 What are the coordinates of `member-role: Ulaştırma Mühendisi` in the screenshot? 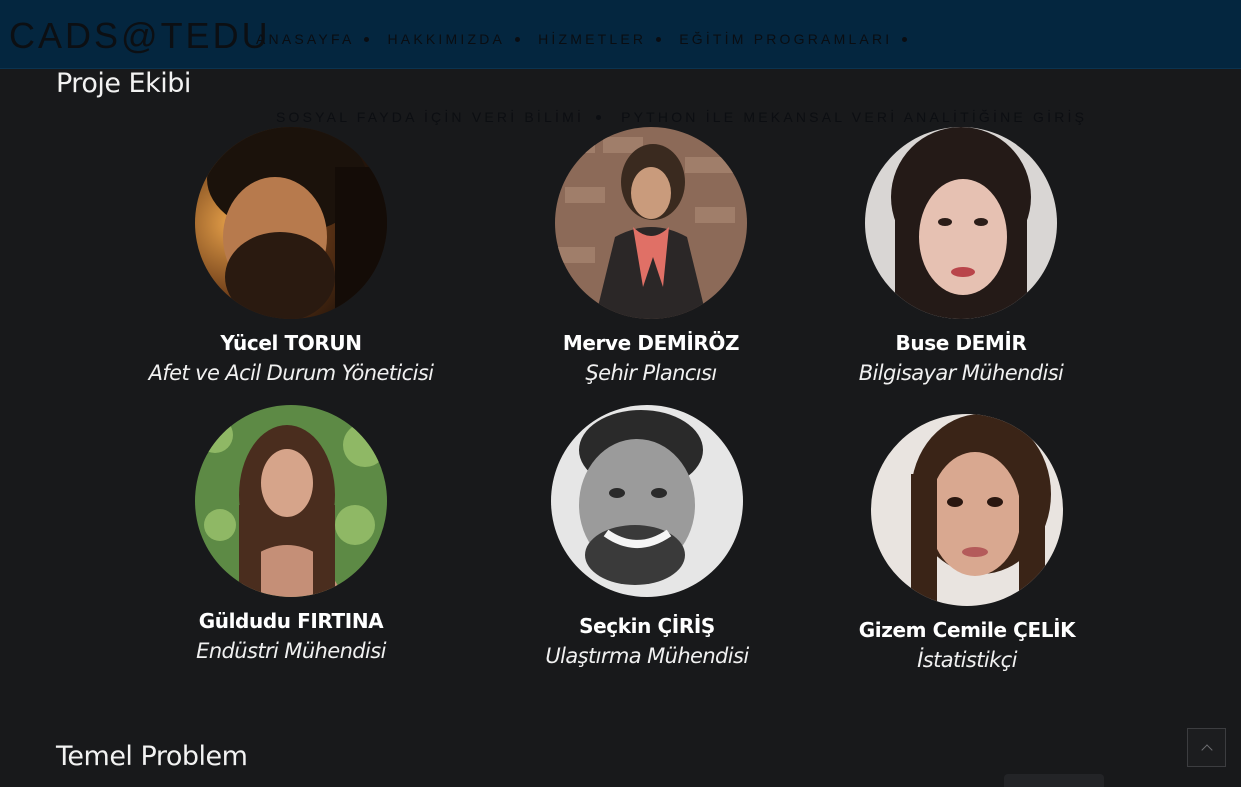 It's located at (647, 656).